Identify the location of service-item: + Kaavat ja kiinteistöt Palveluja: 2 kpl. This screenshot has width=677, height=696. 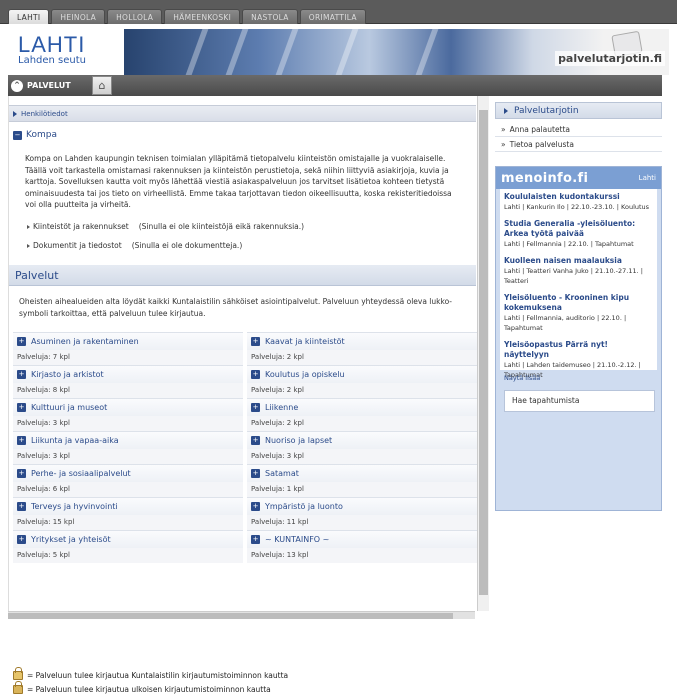
(362, 348).